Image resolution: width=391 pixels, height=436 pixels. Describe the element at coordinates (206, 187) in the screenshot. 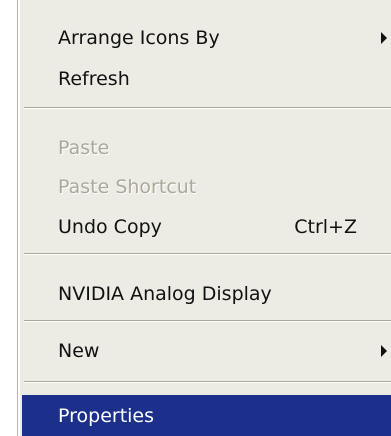

I see `menu-item-paste-shortcut: Paste Shortcut` at that location.